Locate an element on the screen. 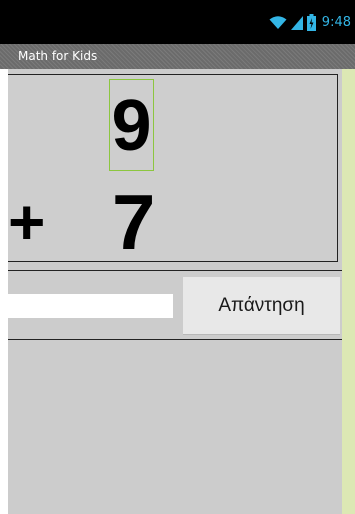 The height and width of the screenshot is (514, 355). signal-icon is located at coordinates (296, 22).